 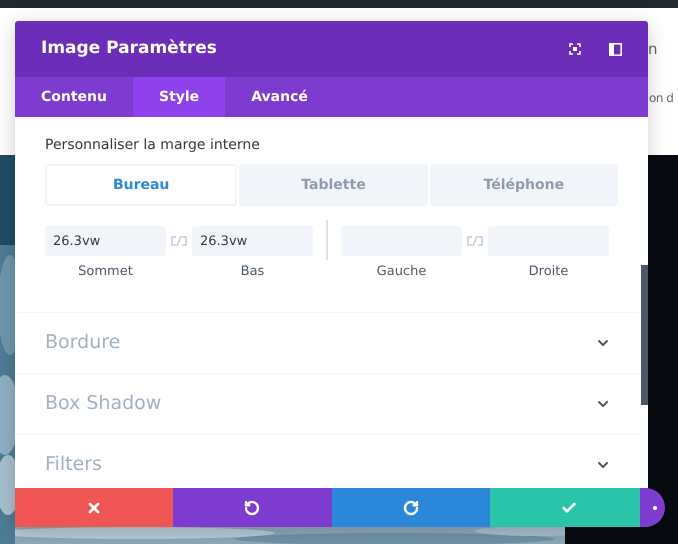 I want to click on section-header: Box Shadow, so click(x=328, y=403).